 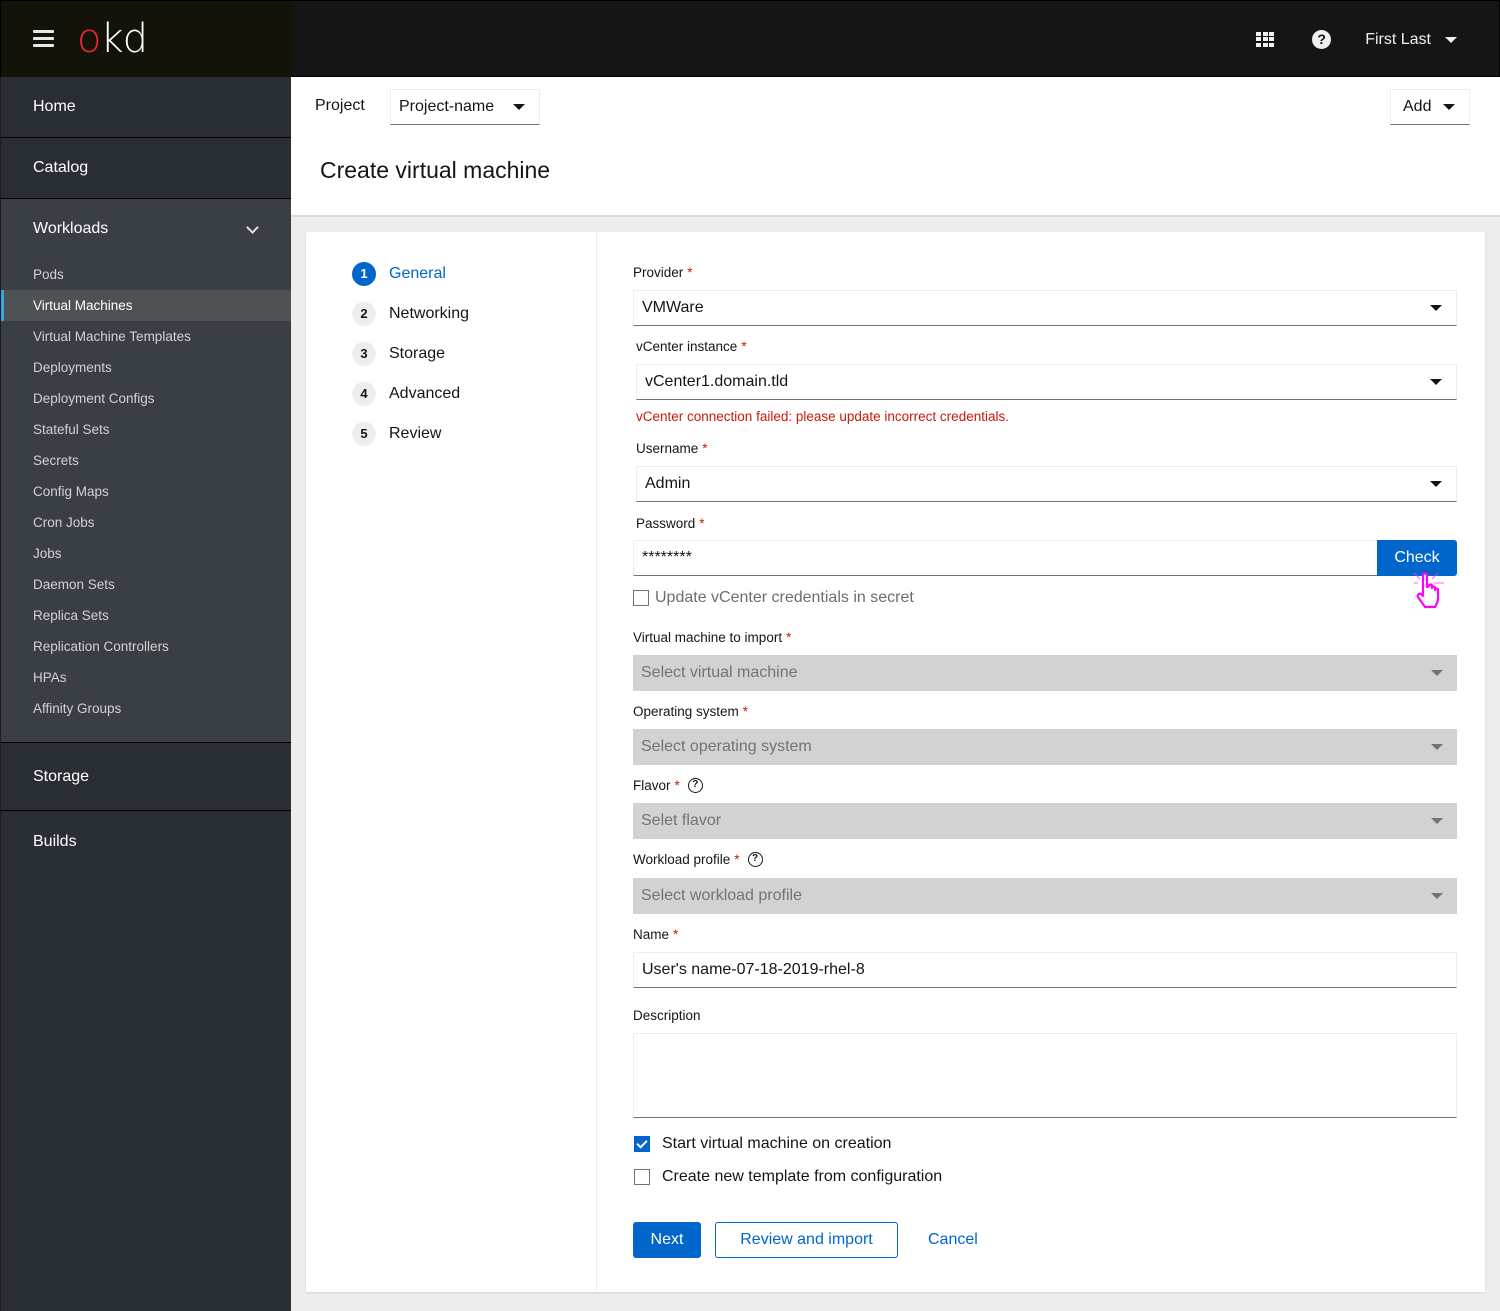 I want to click on okd-logo: okd, so click(x=112, y=39).